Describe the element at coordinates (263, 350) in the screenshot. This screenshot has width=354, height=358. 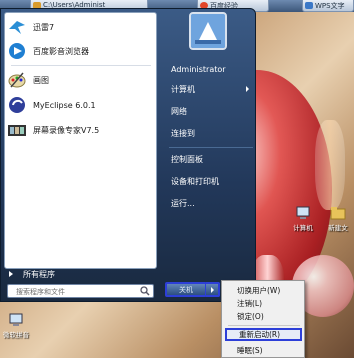
I see `power-item-sleep: 睡眠(S)` at that location.